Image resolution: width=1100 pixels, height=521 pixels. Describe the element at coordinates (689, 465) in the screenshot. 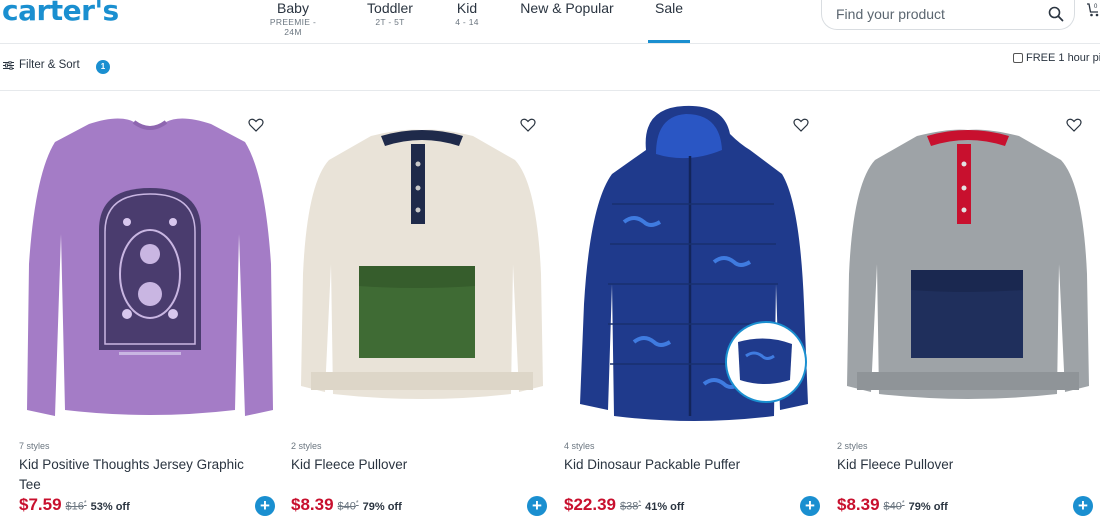

I see `product-name: Kid Dinosaur Packable Puffer` at that location.